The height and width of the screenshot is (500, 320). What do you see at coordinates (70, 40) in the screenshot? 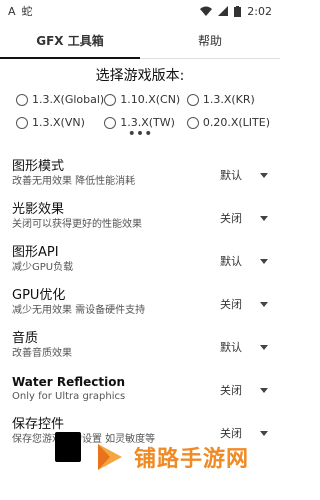
I see `tab-gfx-toolbox: GFX 工具箱` at bounding box center [70, 40].